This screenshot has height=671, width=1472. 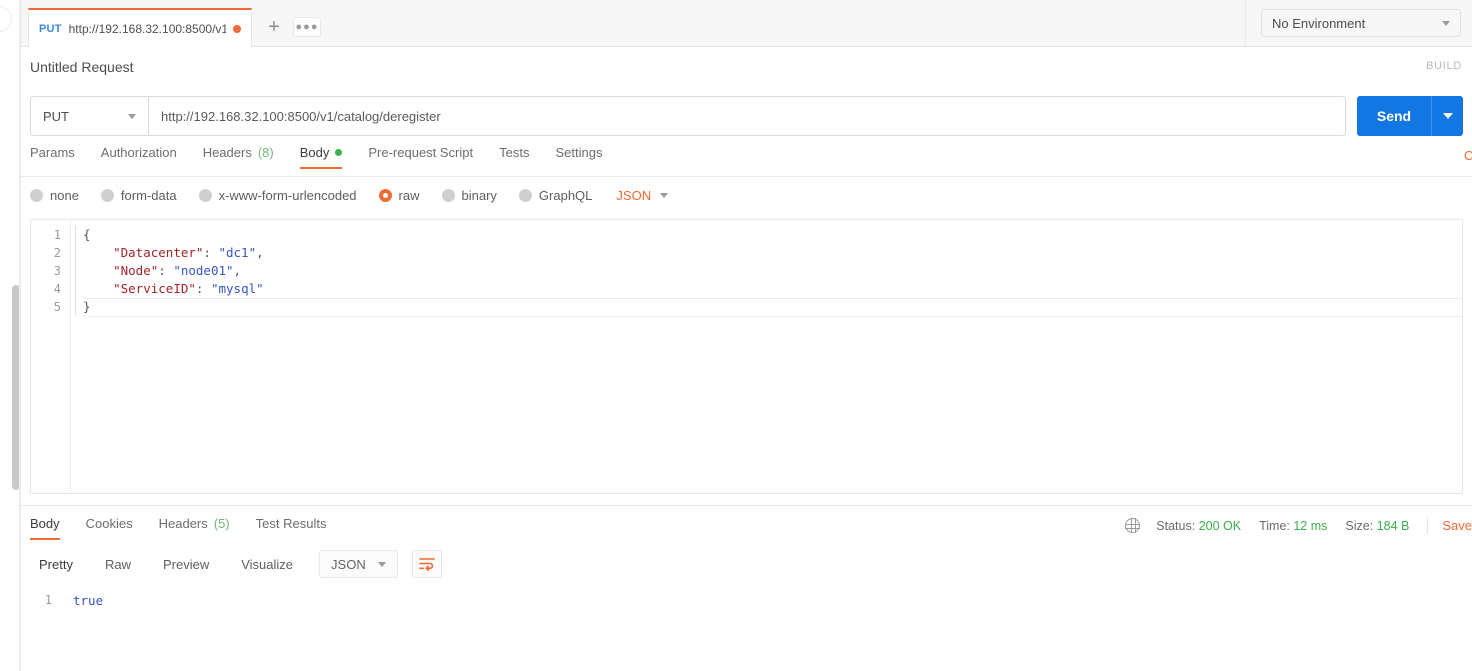 I want to click on response-tab-headers: Headers (5), so click(x=194, y=528).